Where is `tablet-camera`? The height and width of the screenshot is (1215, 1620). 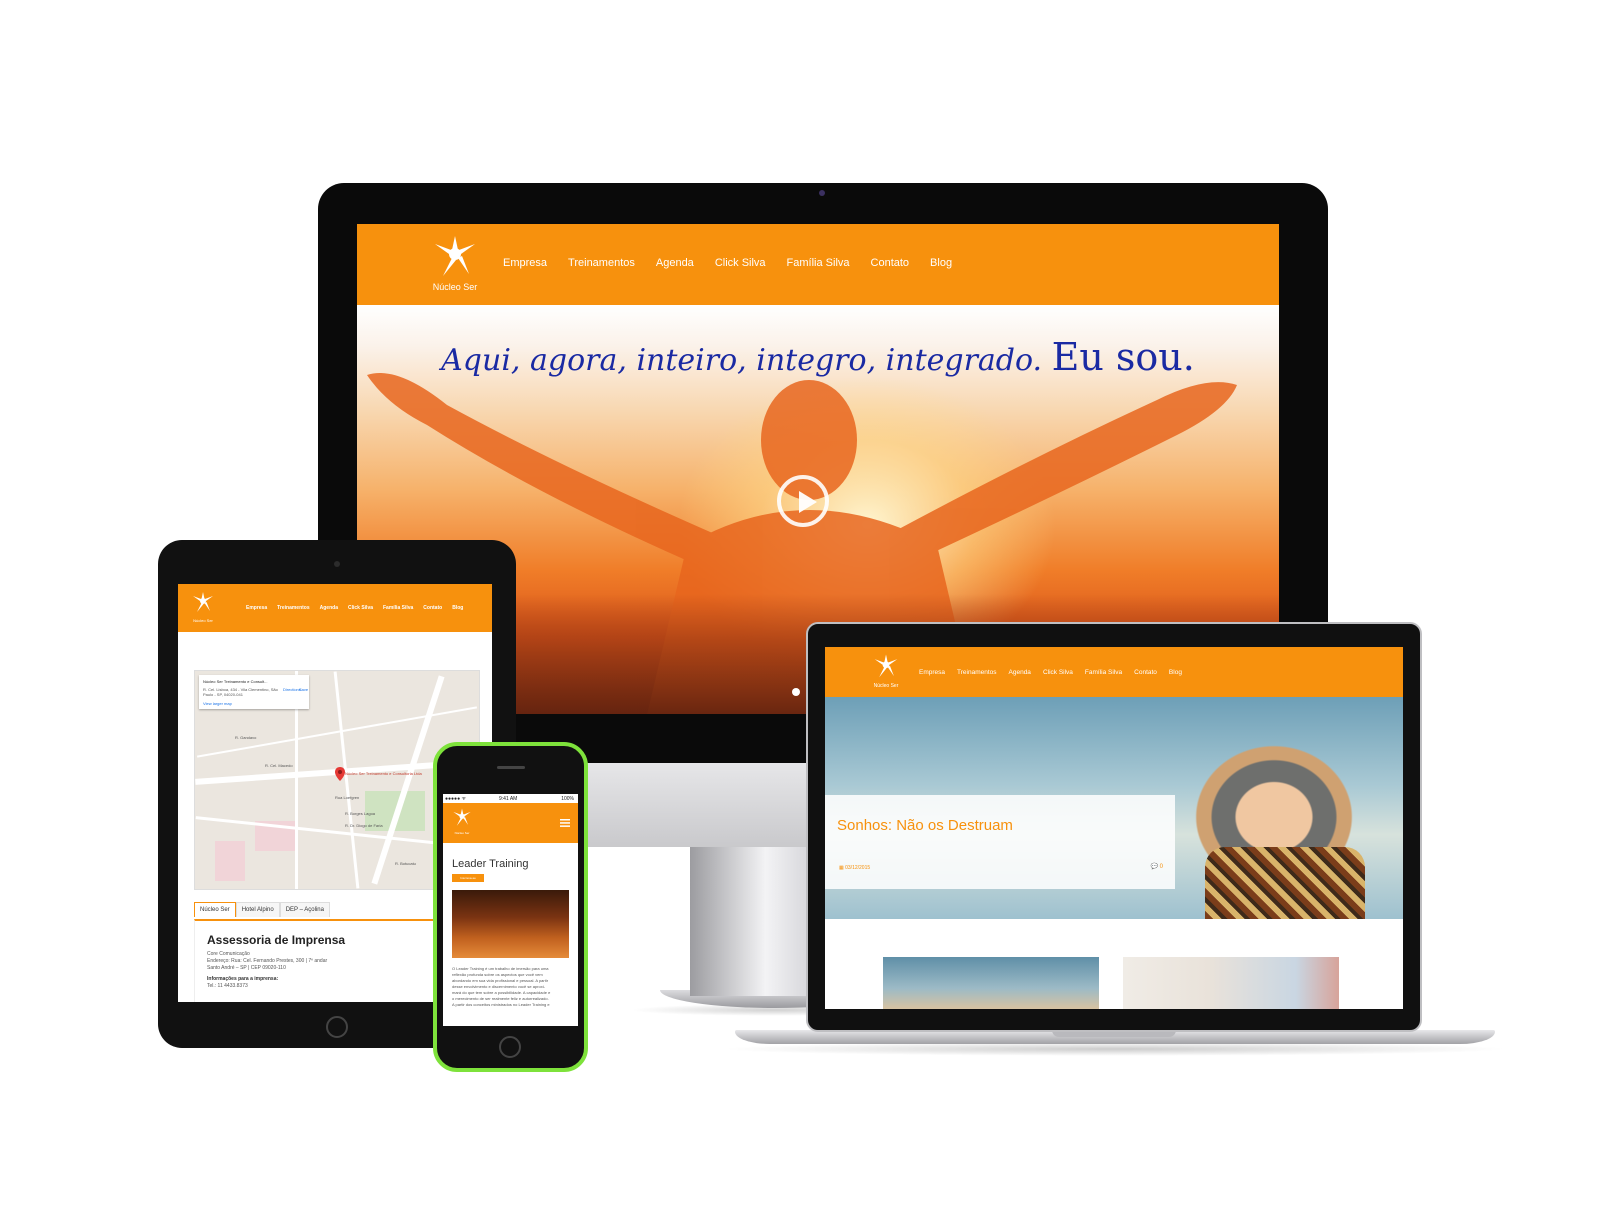
tablet-camera is located at coordinates (337, 564).